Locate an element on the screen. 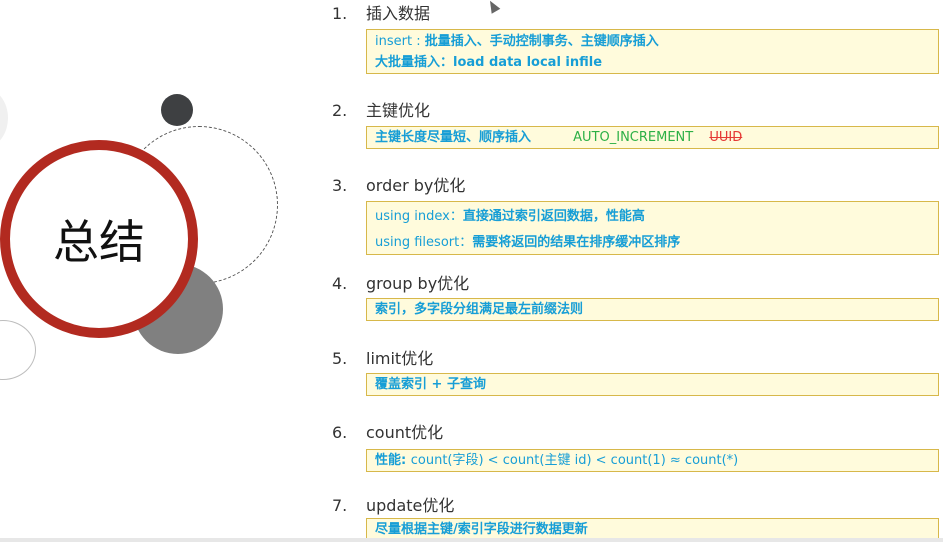 The height and width of the screenshot is (542, 943). item-number: 3. is located at coordinates (340, 185).